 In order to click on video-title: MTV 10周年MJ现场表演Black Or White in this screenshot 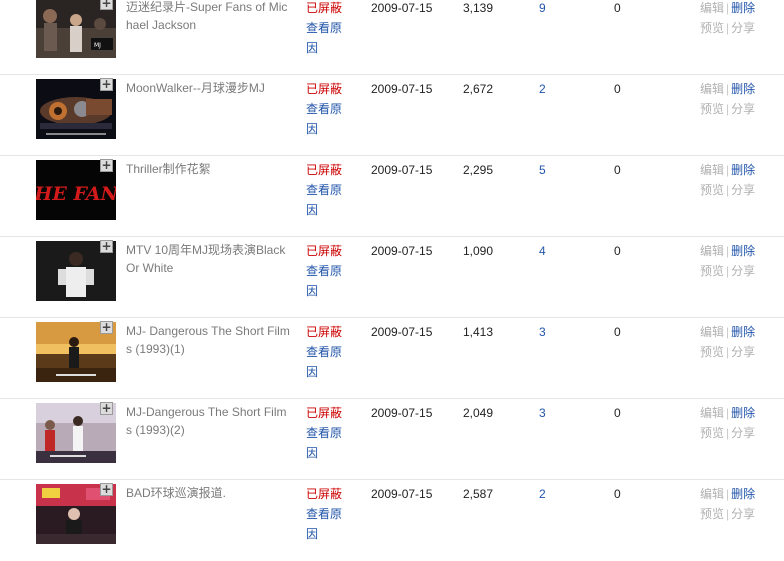, I will do `click(208, 259)`.